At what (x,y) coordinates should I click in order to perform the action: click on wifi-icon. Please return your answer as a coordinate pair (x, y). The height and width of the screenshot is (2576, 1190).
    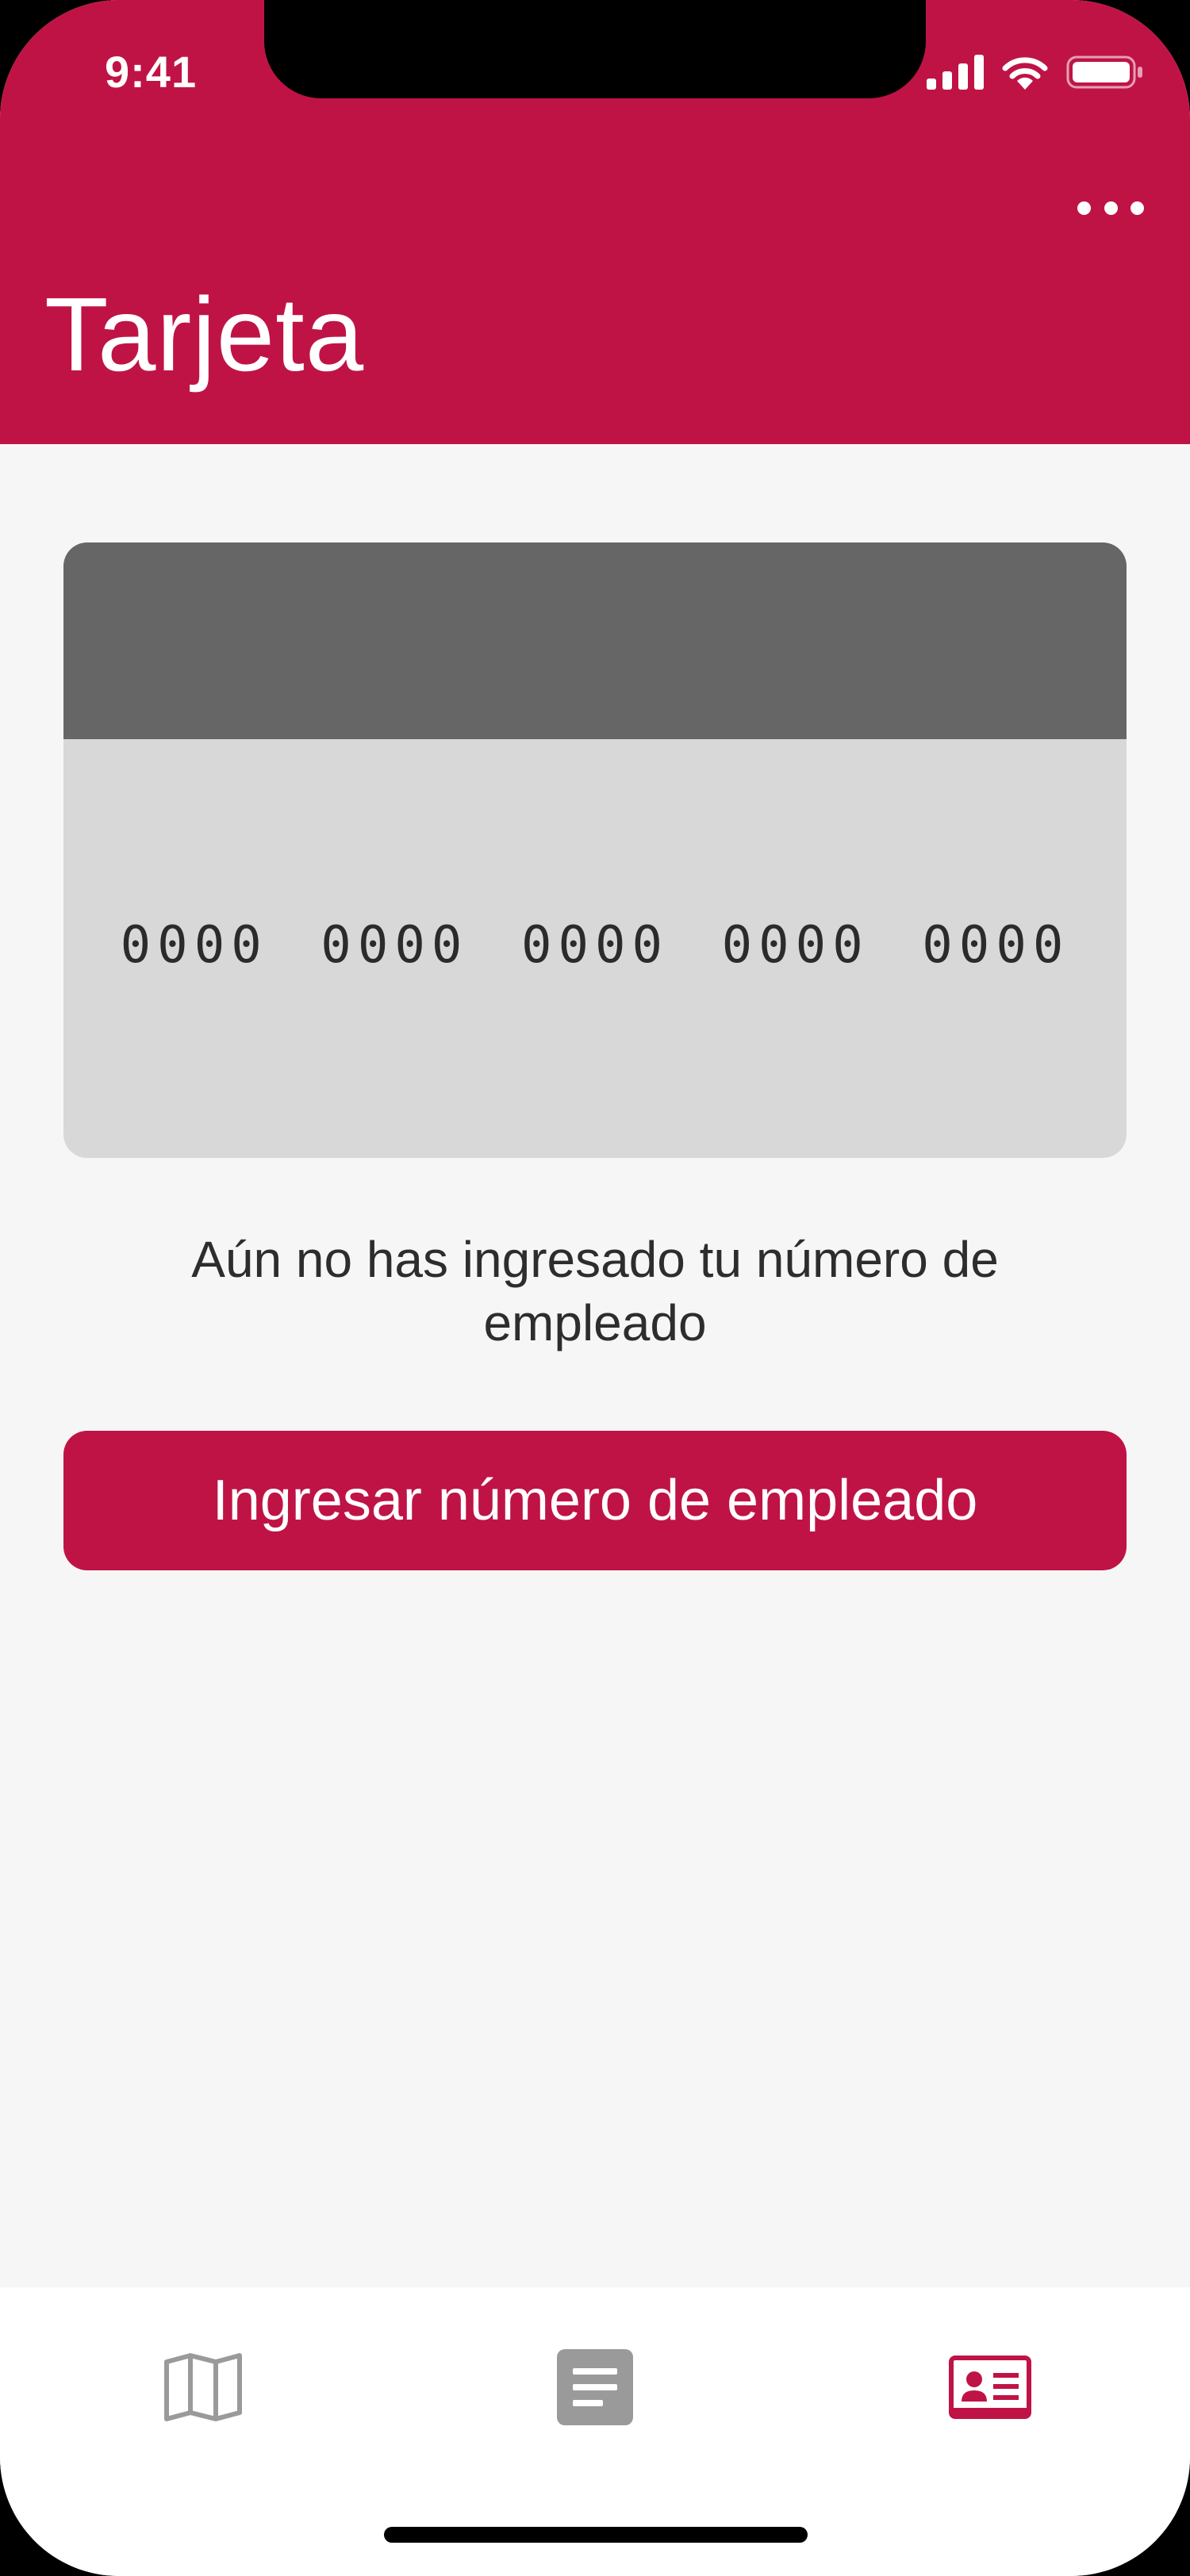
    Looking at the image, I should click on (1025, 73).